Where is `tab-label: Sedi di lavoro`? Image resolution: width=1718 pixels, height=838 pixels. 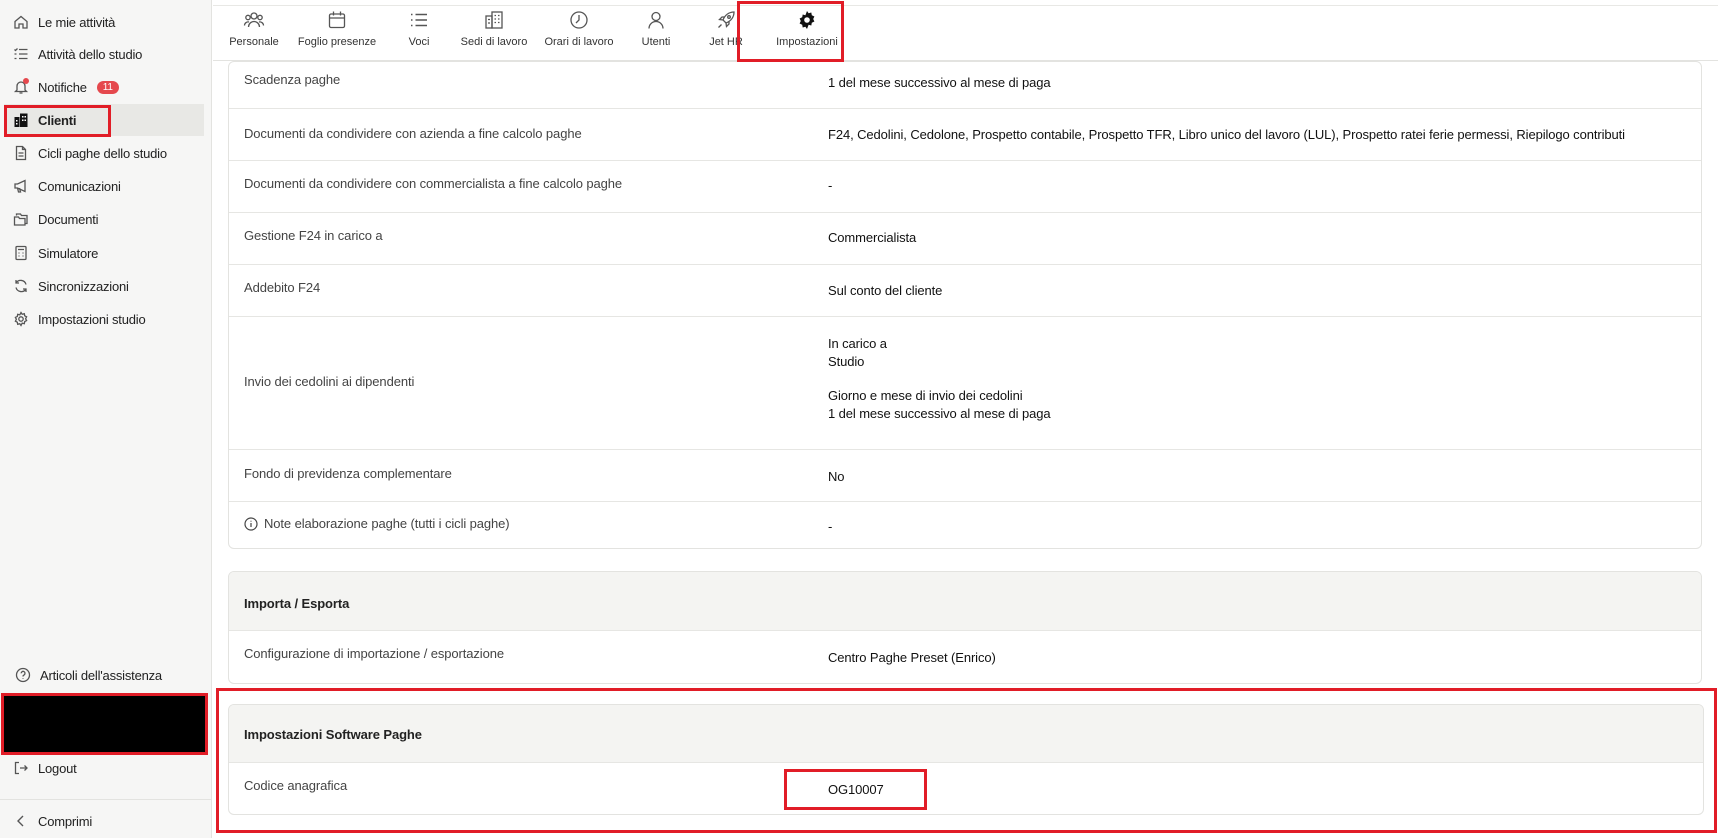
tab-label: Sedi di lavoro is located at coordinates (494, 42).